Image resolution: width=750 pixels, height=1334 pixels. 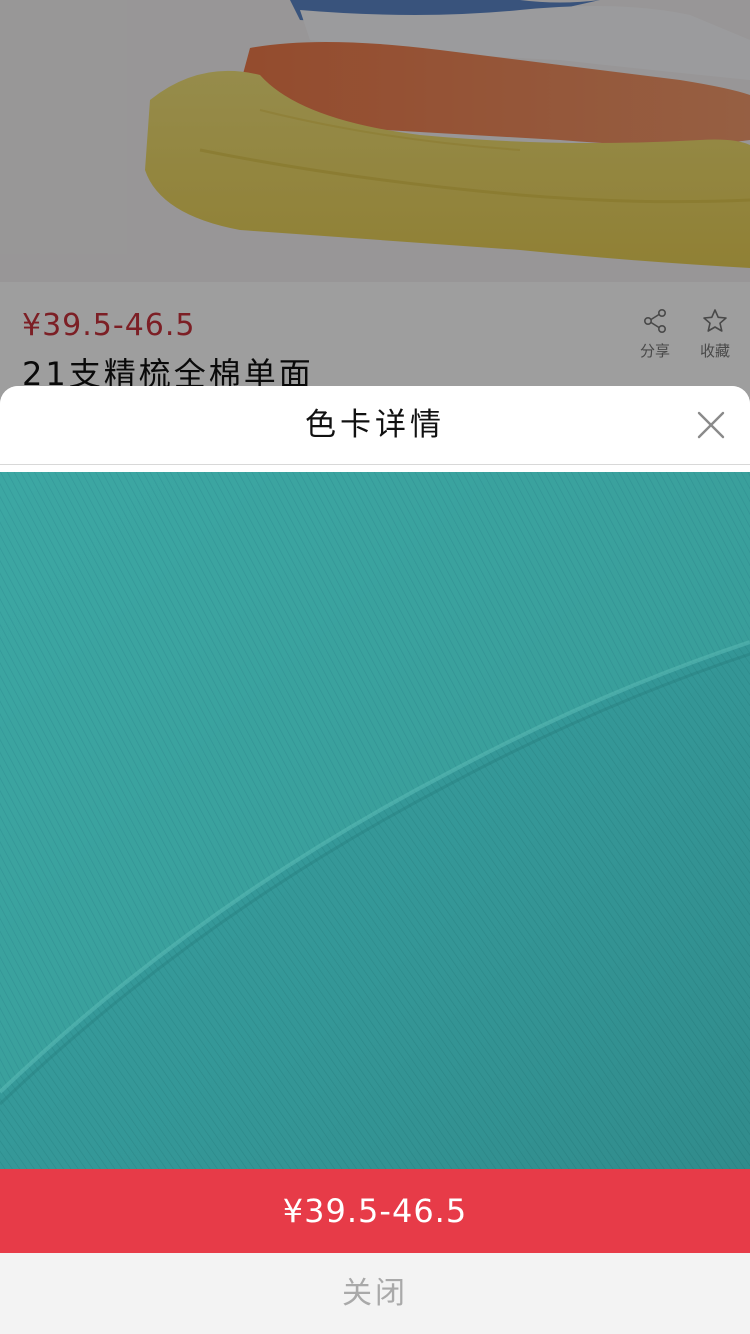 I want to click on sheet-header: 色卡详情, so click(x=375, y=425).